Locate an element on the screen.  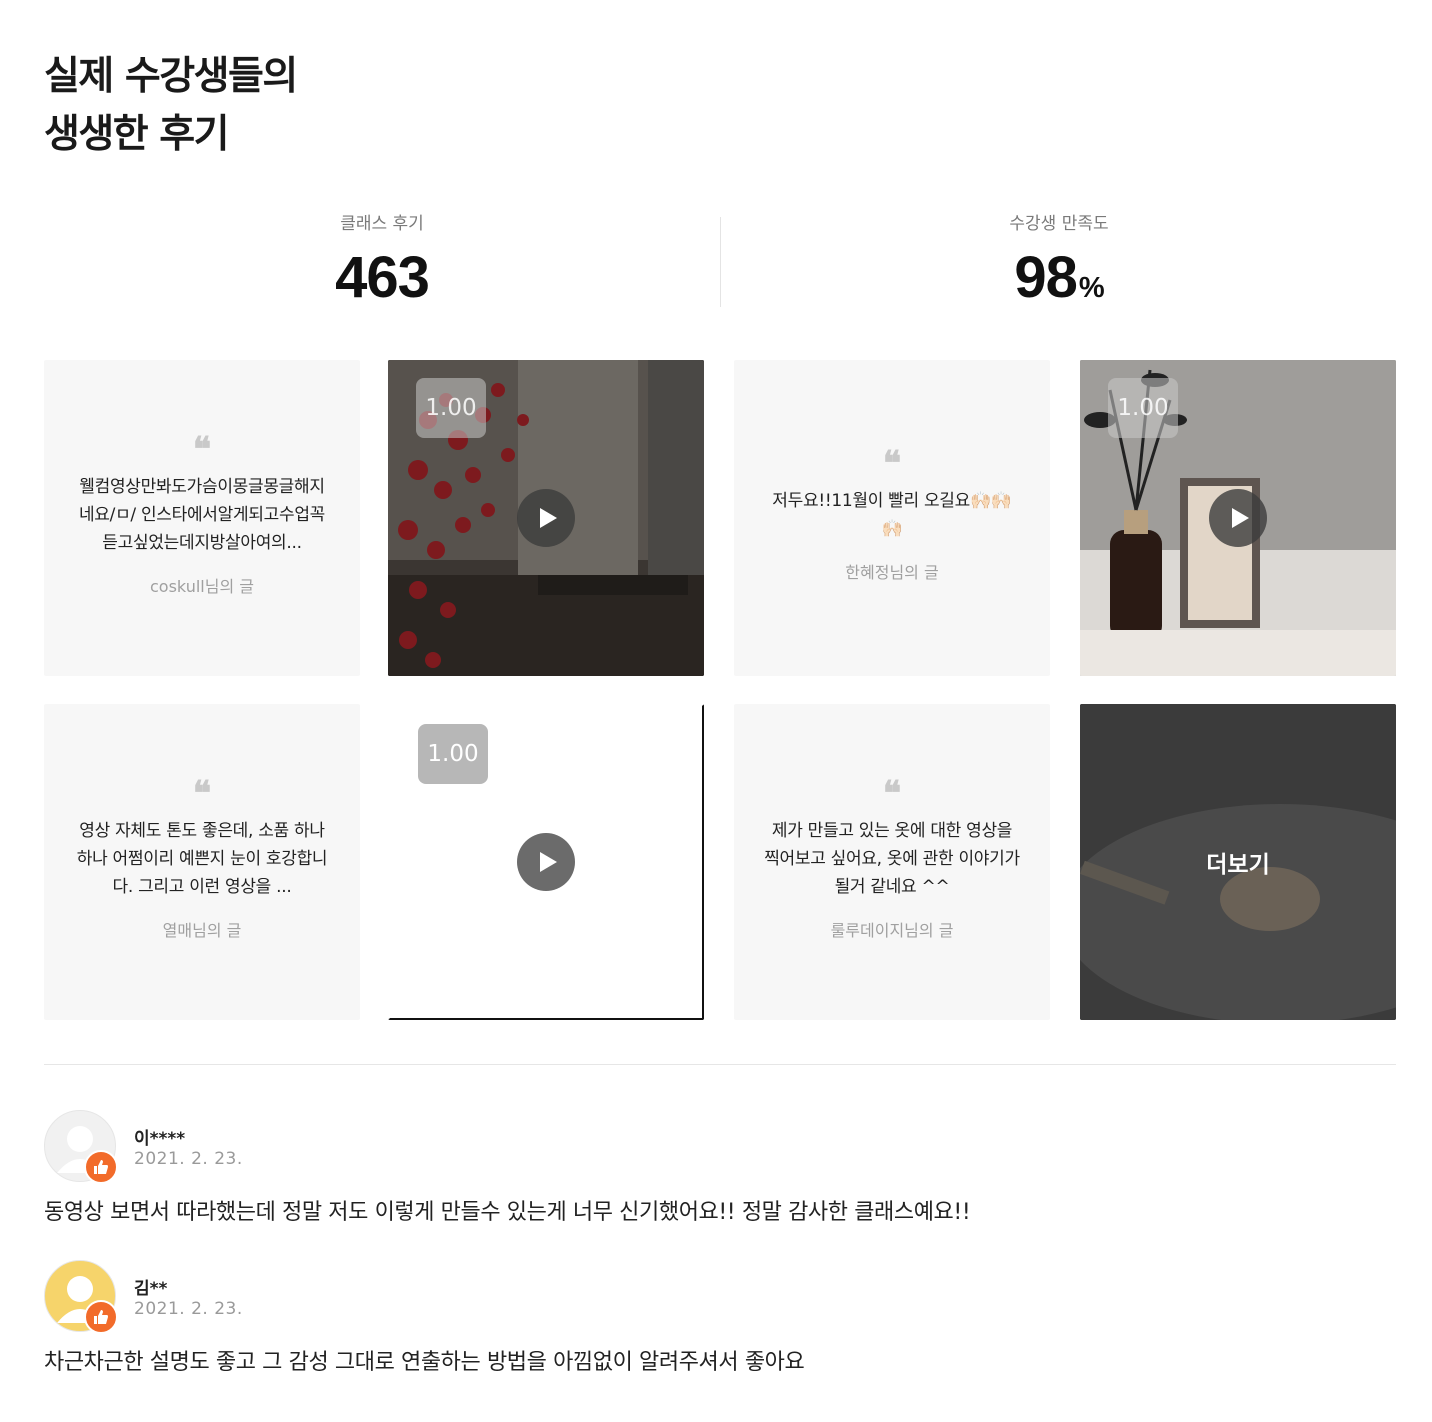
review-author: 룰루데이지님의 글 is located at coordinates (892, 930).